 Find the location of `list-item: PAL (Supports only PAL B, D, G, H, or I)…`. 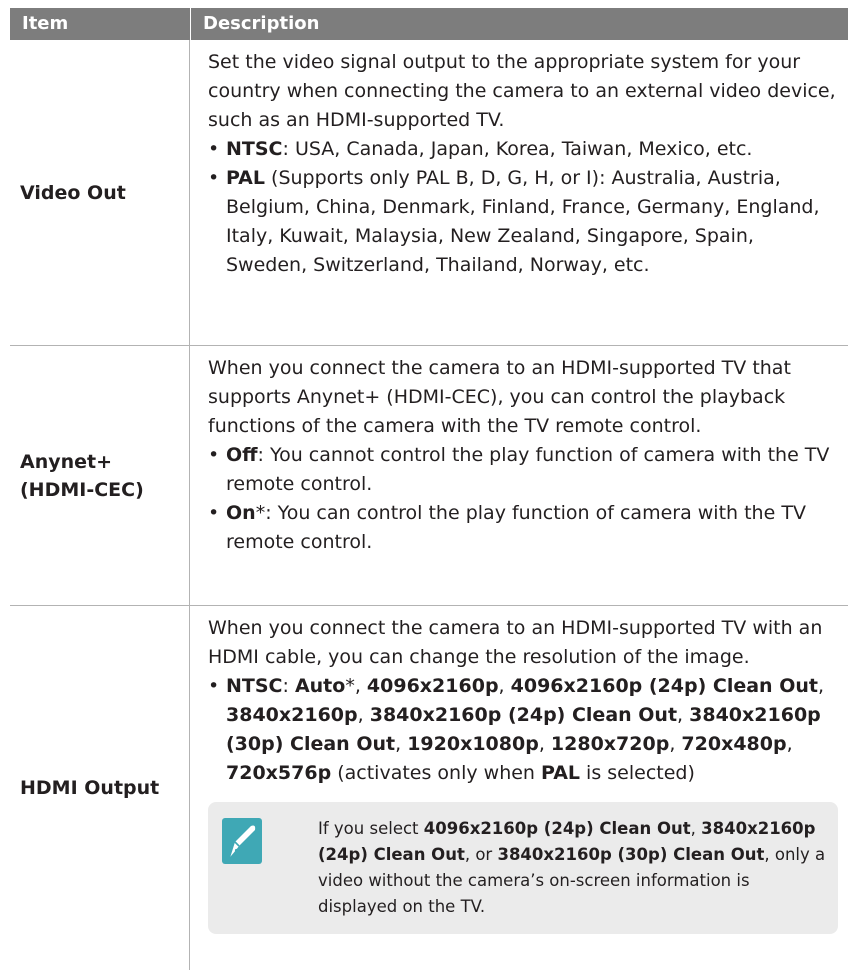

list-item: PAL (Supports only PAL B, D, G, H, or I)… is located at coordinates (523, 222).